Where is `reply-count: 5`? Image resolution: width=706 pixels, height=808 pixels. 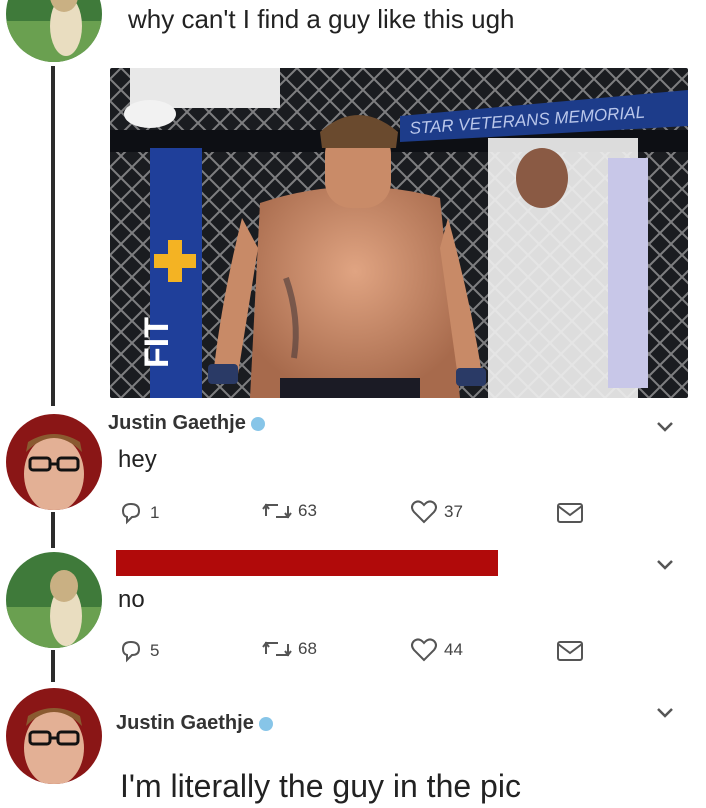 reply-count: 5 is located at coordinates (155, 650).